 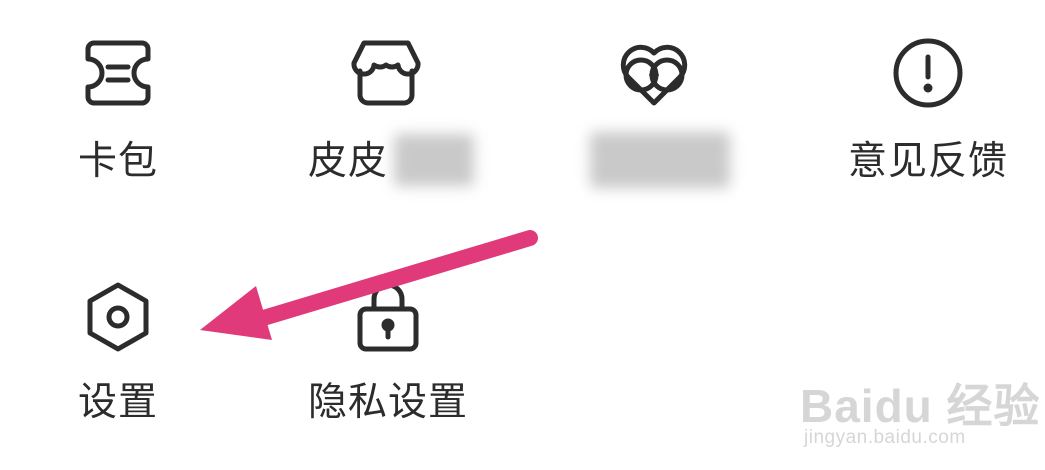 What do you see at coordinates (920, 410) in the screenshot?
I see `baidu-watermark: Baidu 经验 jingyan.baidu.com` at bounding box center [920, 410].